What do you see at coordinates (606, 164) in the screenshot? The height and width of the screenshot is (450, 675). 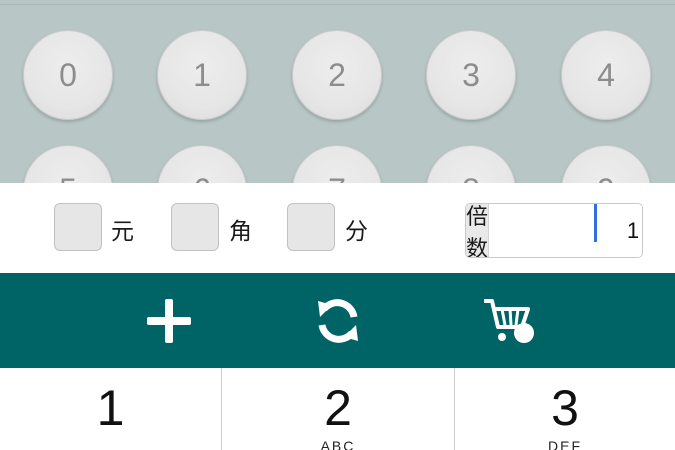 I see `ball-9: 9` at bounding box center [606, 164].